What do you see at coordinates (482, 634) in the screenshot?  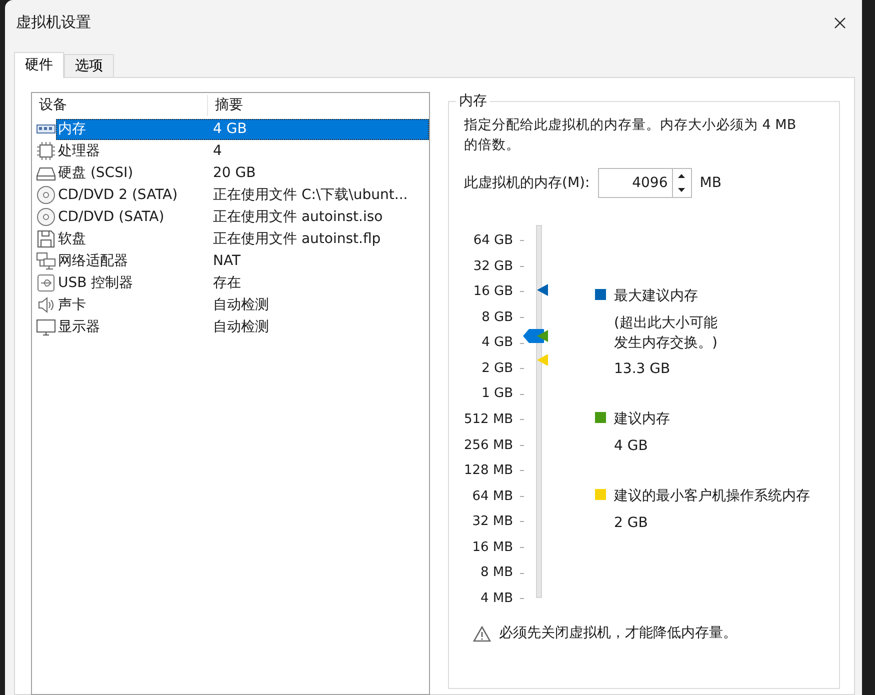 I see `warning-icon` at bounding box center [482, 634].